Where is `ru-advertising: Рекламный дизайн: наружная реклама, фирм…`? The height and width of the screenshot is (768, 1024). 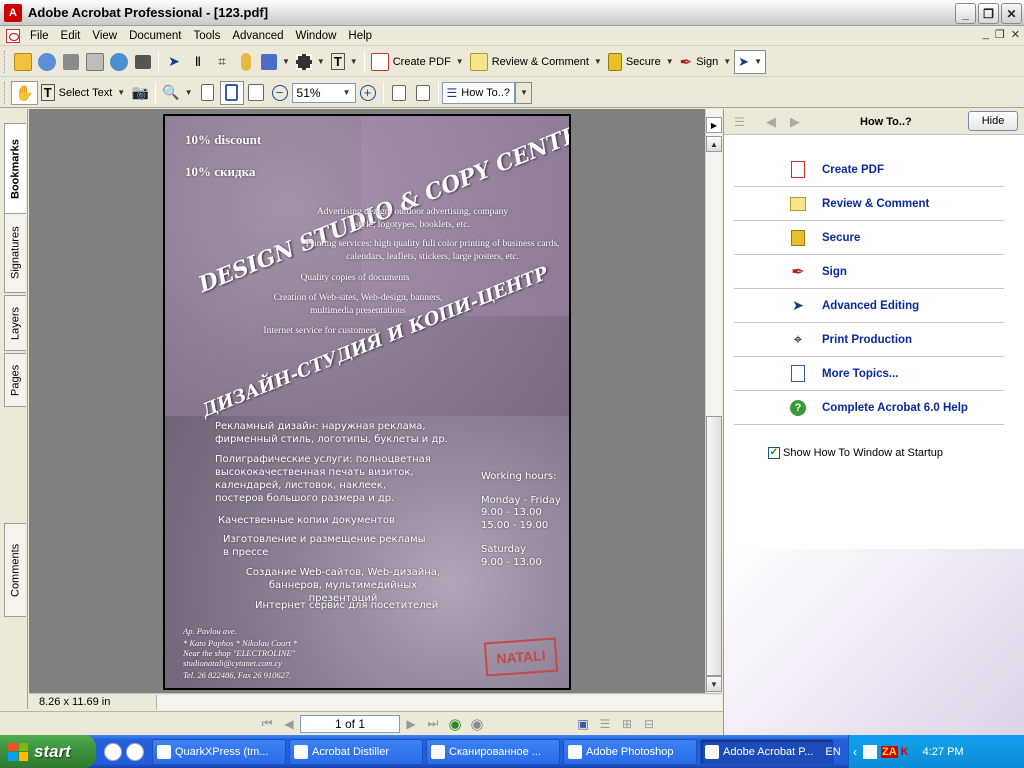
ru-advertising: Рекламный дизайн: наружная реклама, фирм… is located at coordinates (331, 433).